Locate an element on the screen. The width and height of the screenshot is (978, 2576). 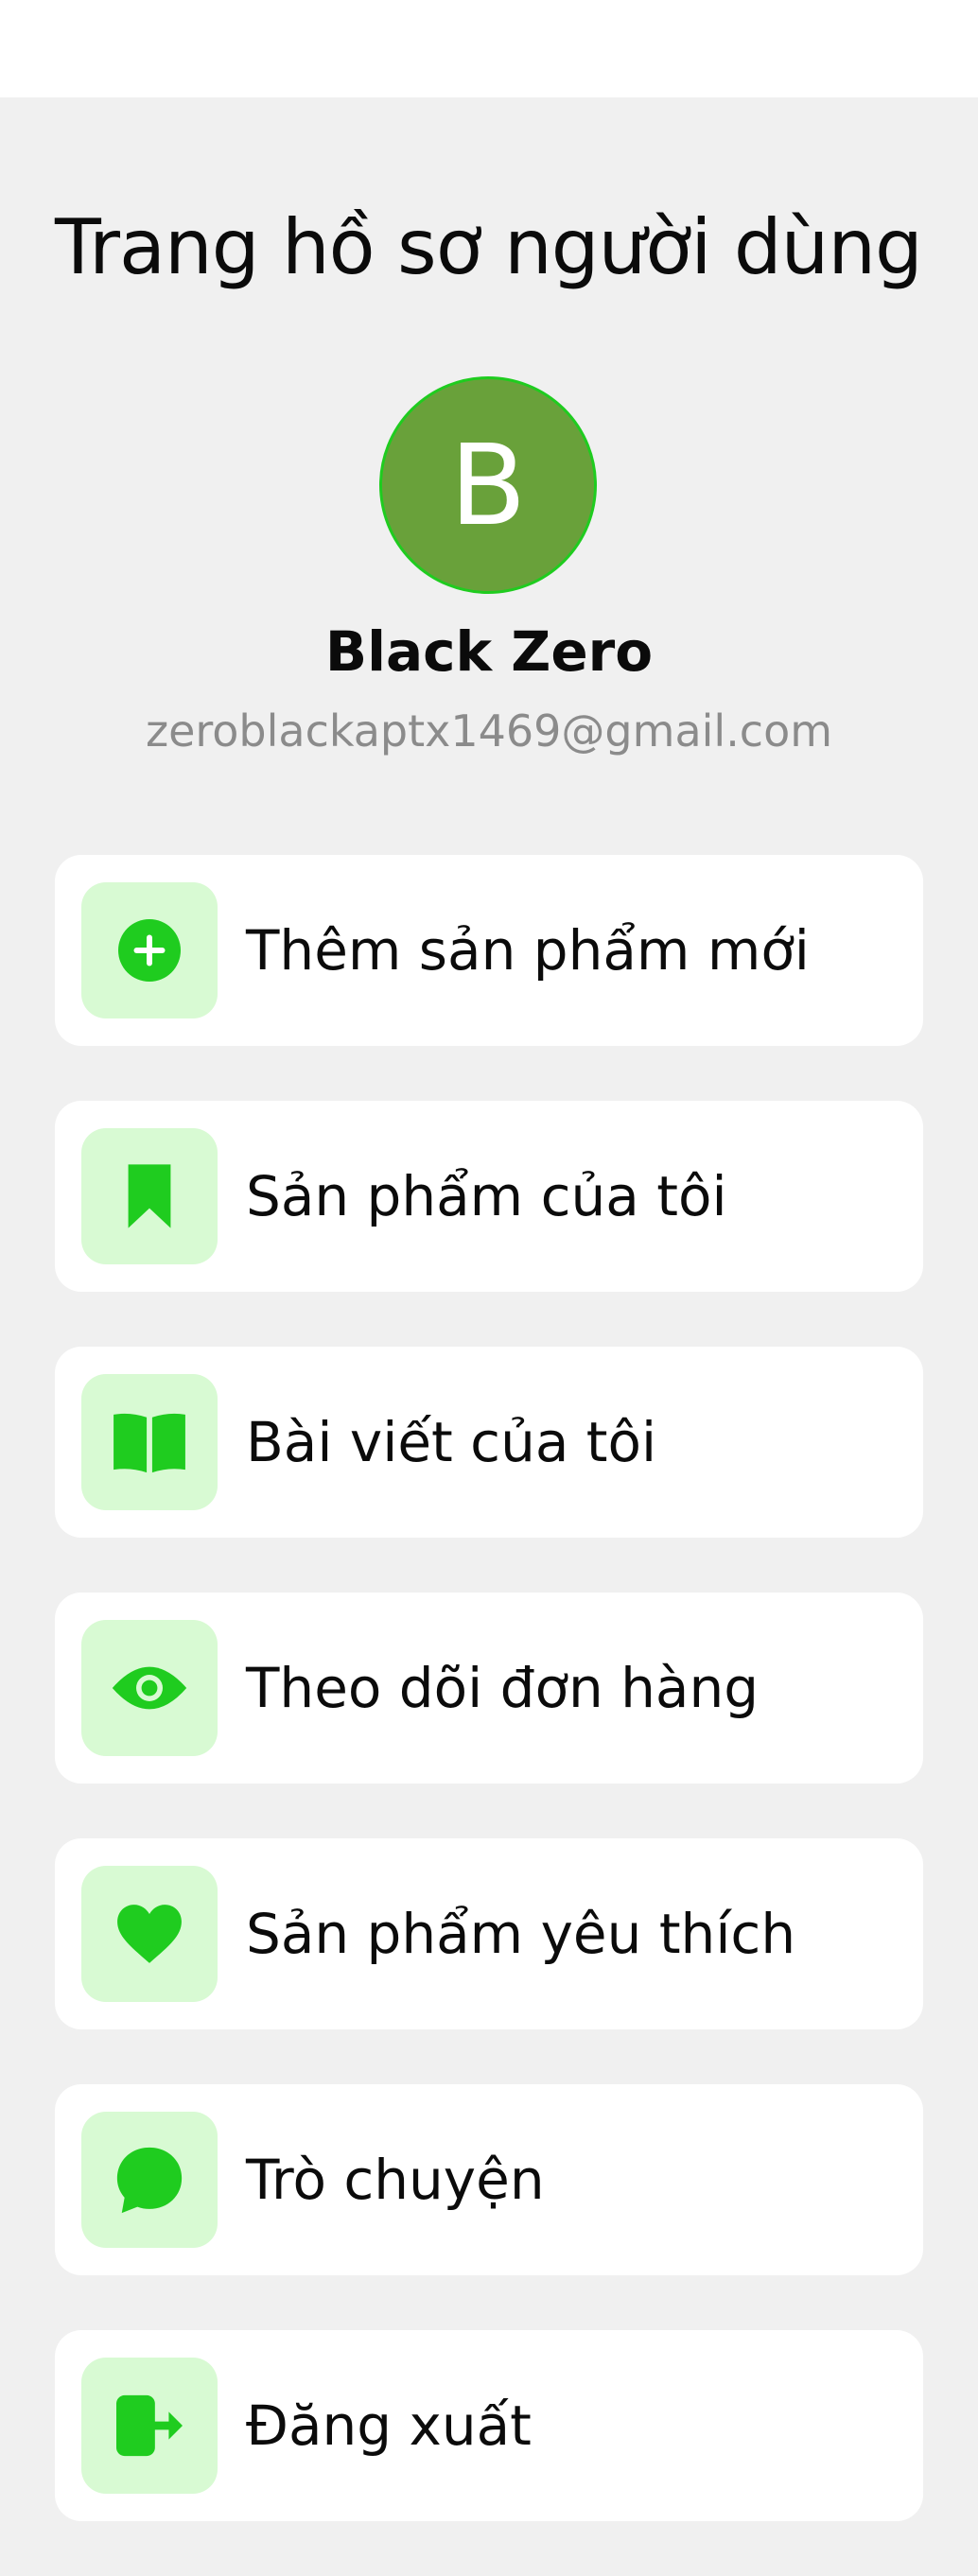
menu-item-favorites: Sản phẩm yêu thích is located at coordinates (489, 1933).